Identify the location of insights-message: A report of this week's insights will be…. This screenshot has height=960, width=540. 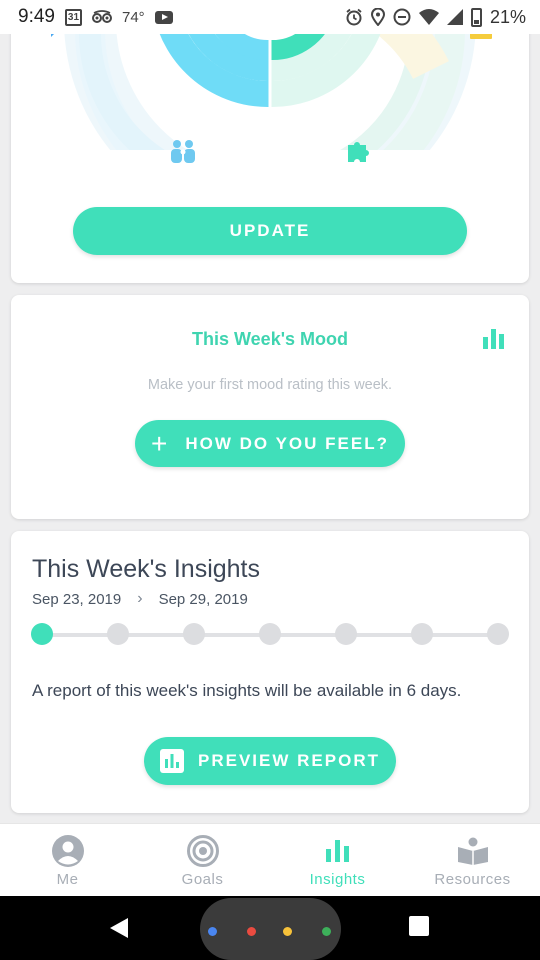
(247, 690).